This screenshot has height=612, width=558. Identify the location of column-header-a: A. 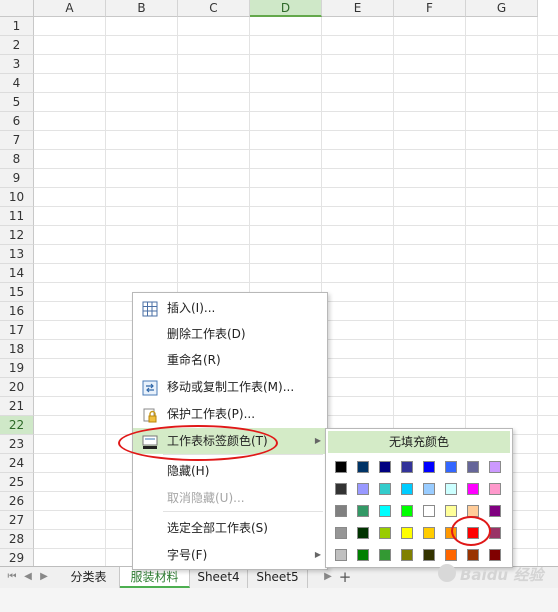
(70, 8).